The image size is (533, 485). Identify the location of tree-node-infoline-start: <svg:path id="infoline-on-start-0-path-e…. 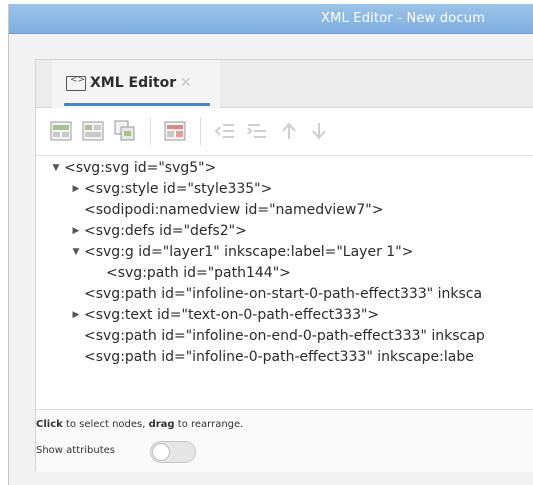
(283, 294).